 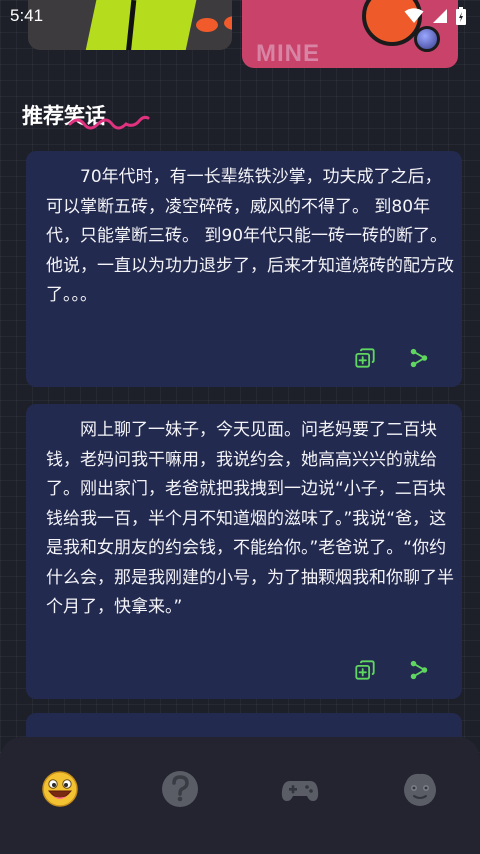 I want to click on cellular-signal-icon, so click(x=440, y=16).